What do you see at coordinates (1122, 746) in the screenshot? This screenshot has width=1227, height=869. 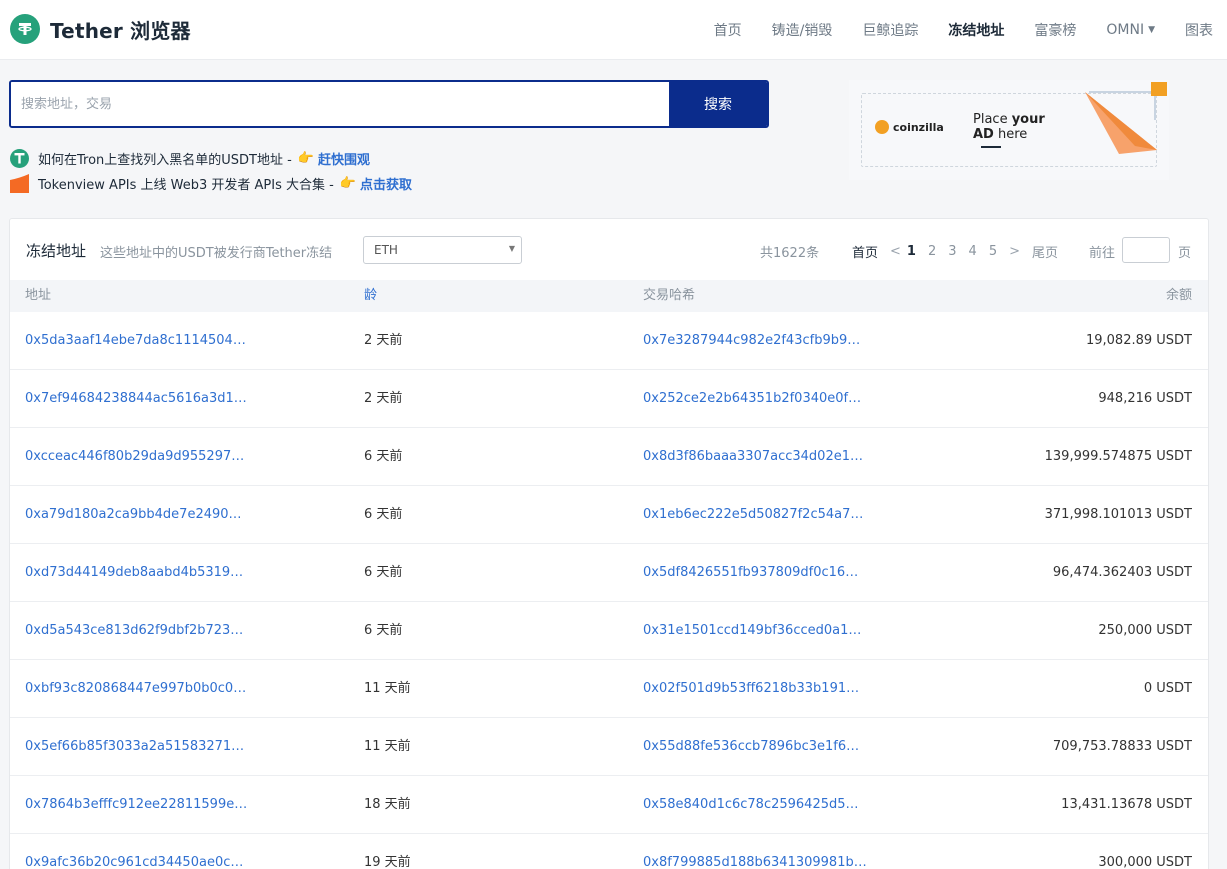 I see `balance-cell: 709,753.78833 USDT` at bounding box center [1122, 746].